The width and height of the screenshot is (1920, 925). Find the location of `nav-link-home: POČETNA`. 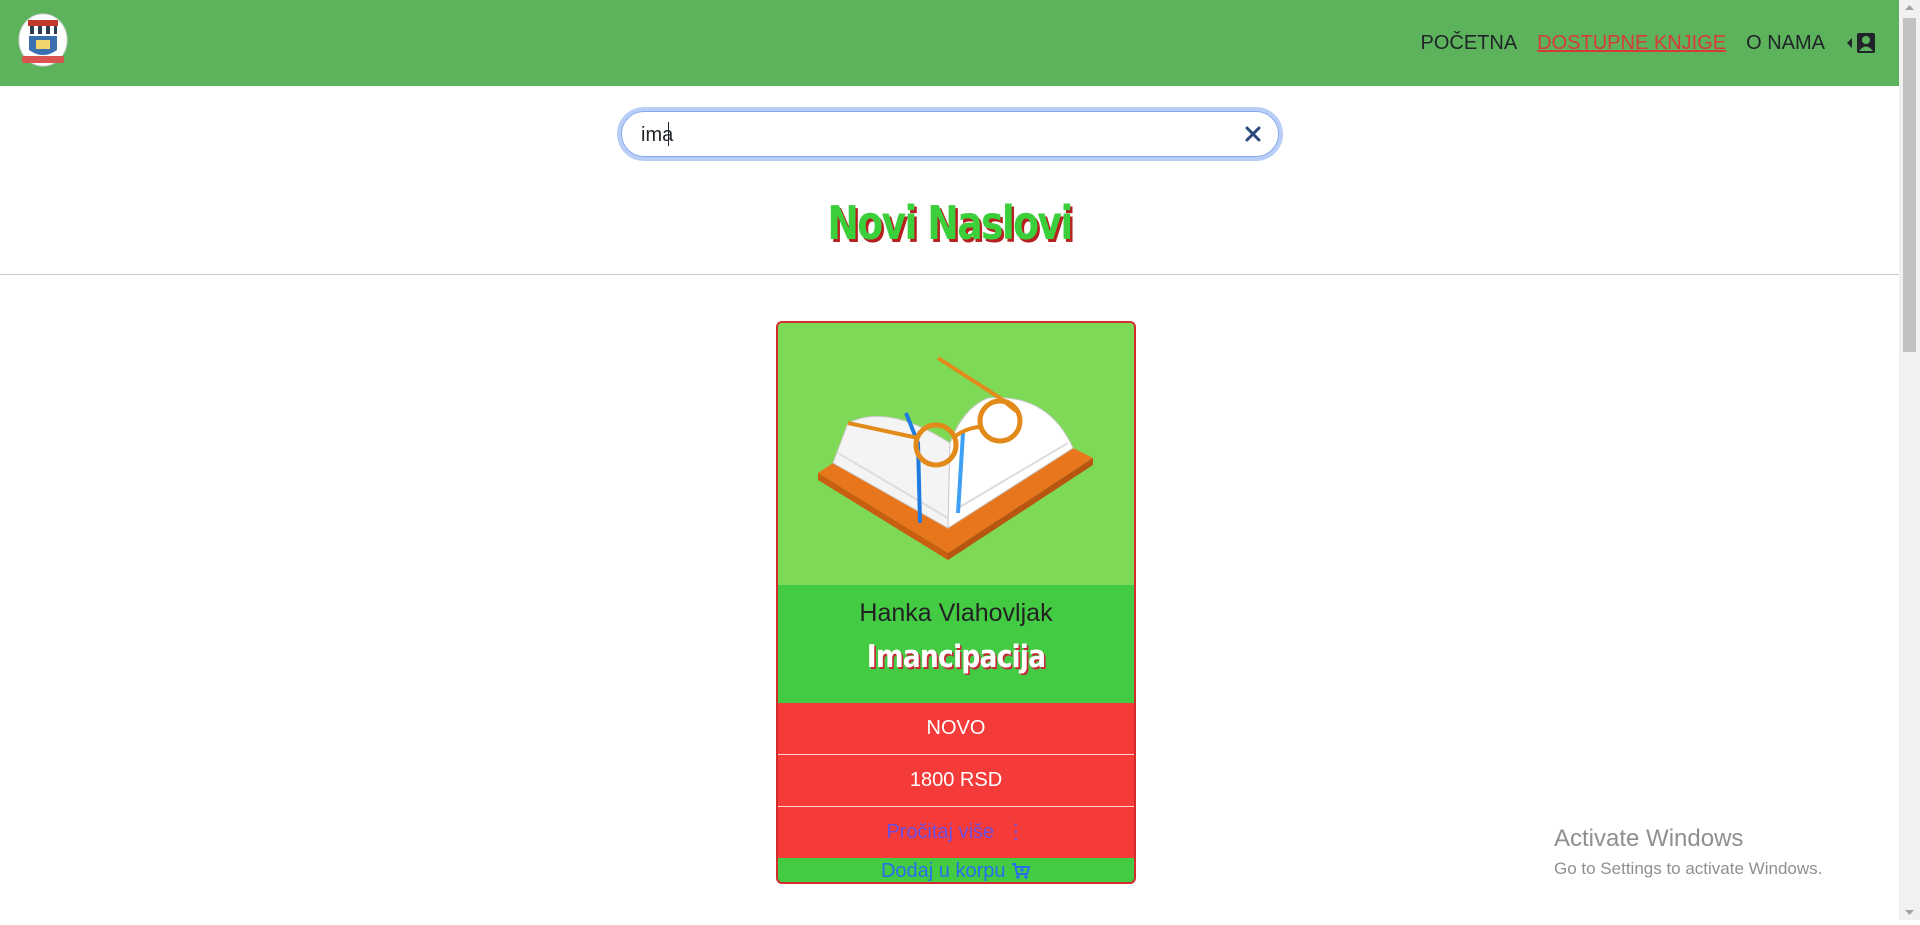

nav-link-home: POČETNA is located at coordinates (1468, 43).